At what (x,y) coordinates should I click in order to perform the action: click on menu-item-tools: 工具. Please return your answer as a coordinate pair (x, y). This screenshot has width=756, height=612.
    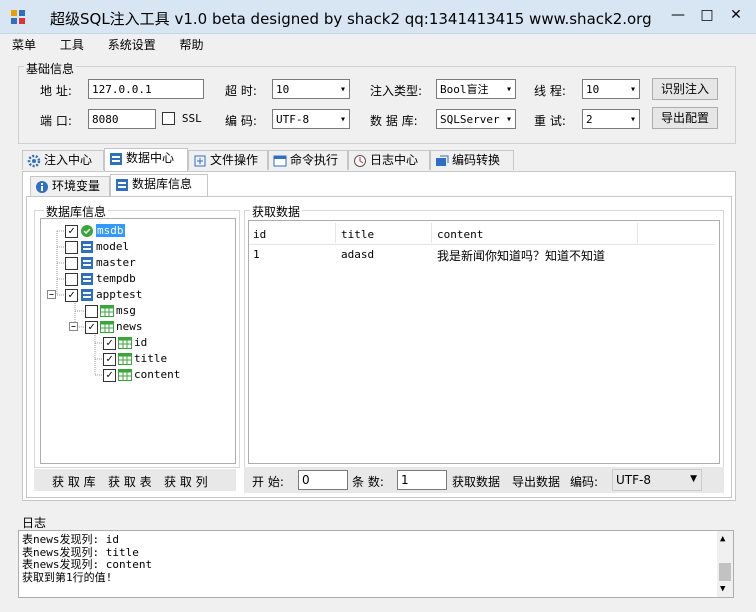
    Looking at the image, I should click on (72, 45).